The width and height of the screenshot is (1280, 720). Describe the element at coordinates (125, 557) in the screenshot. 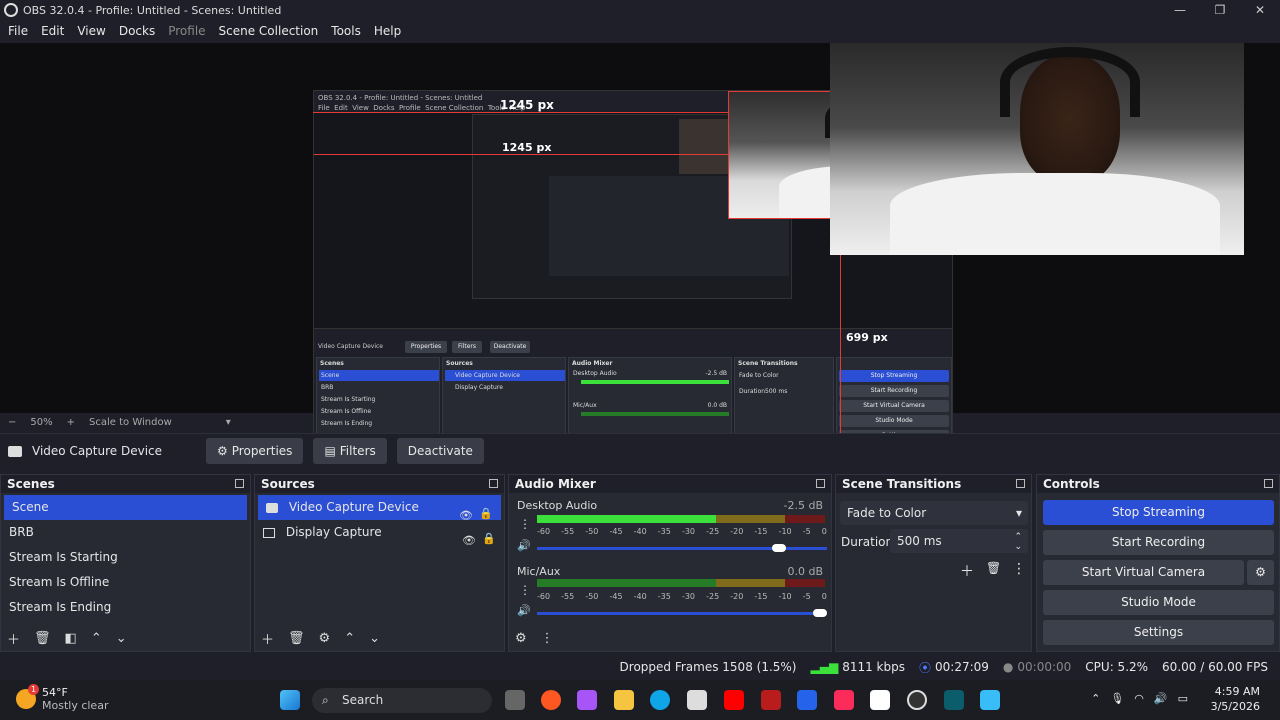

I see `scene-item: Stream Is Starting` at that location.